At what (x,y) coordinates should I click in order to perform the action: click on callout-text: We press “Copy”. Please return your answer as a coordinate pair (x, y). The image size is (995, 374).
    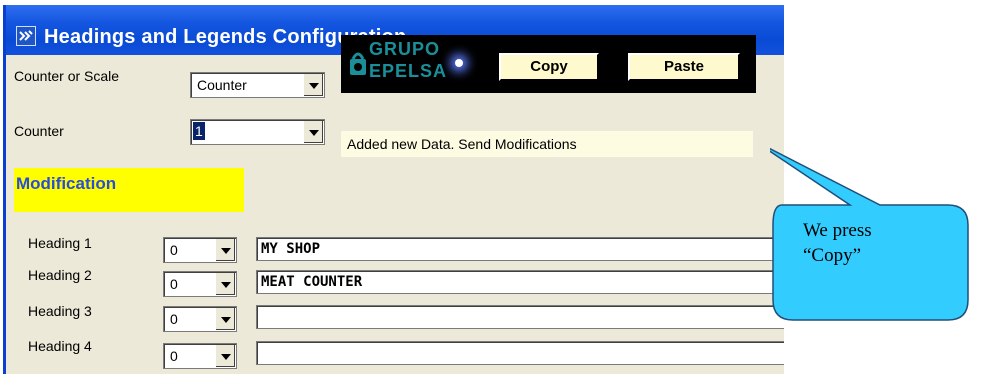
    Looking at the image, I should click on (837, 243).